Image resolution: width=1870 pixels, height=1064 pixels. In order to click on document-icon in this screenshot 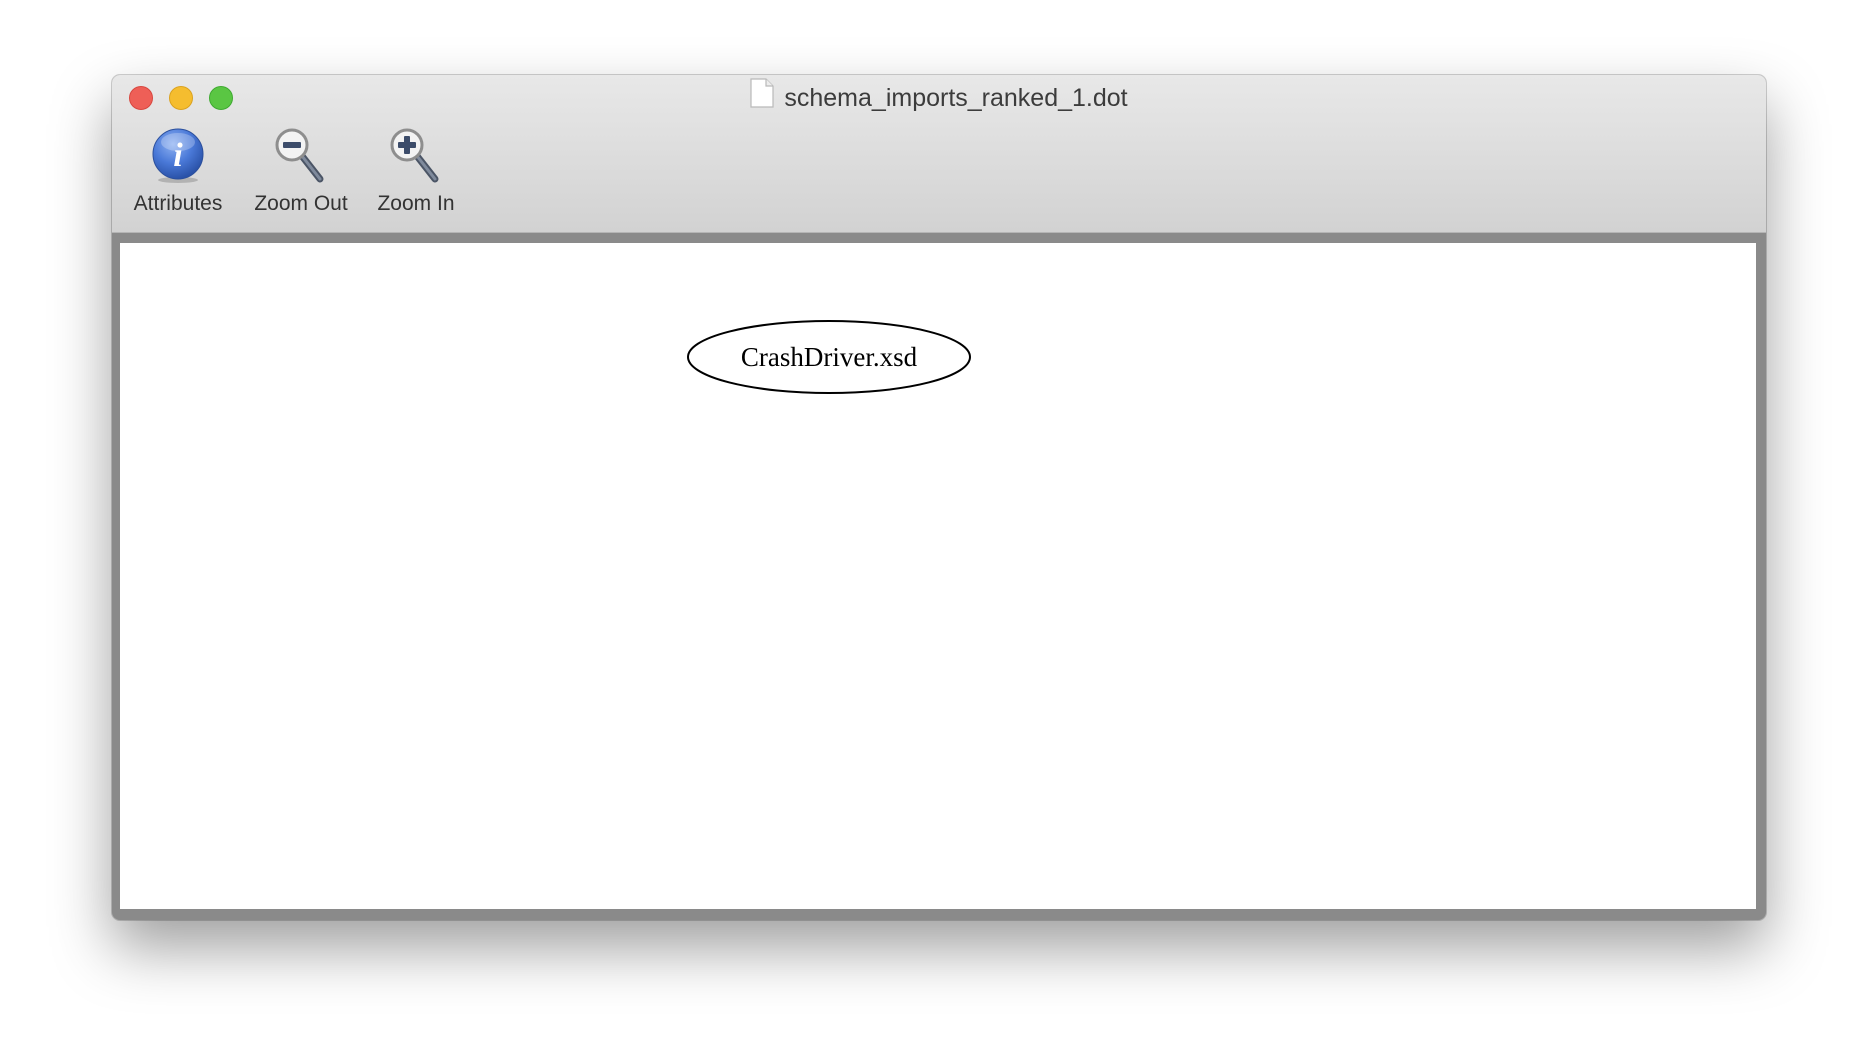, I will do `click(762, 97)`.